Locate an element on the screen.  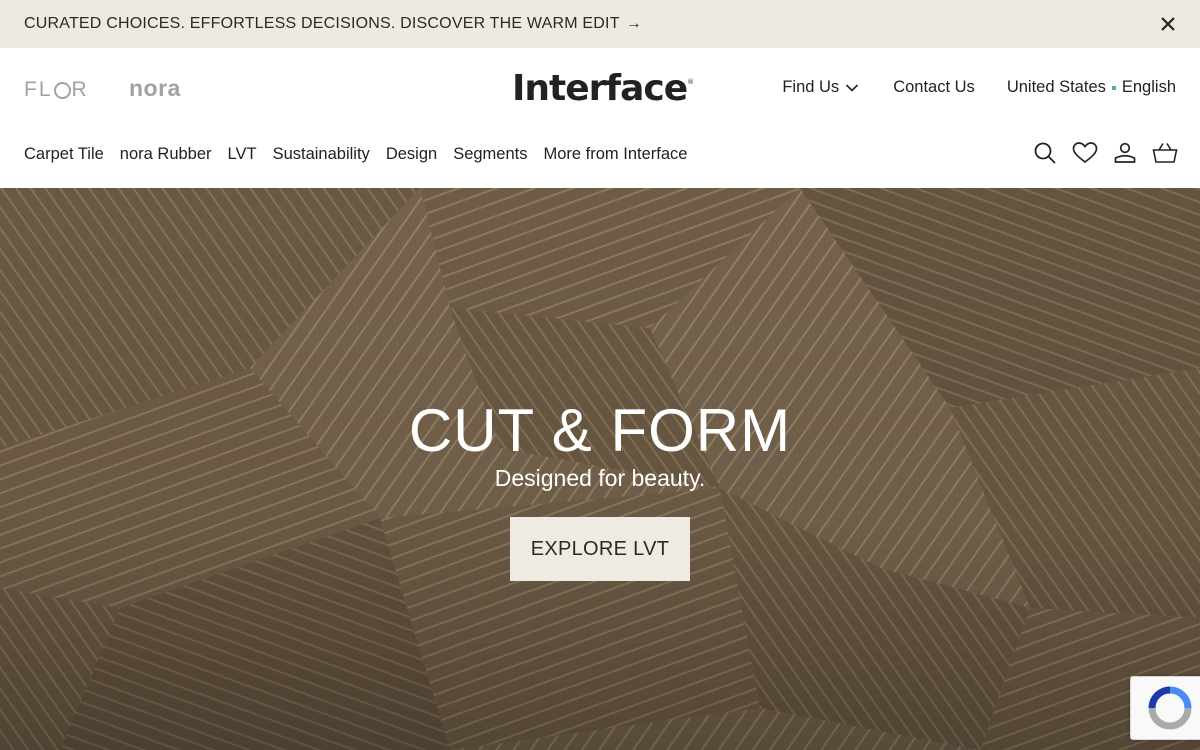
recaptcha-icon is located at coordinates (1170, 708).